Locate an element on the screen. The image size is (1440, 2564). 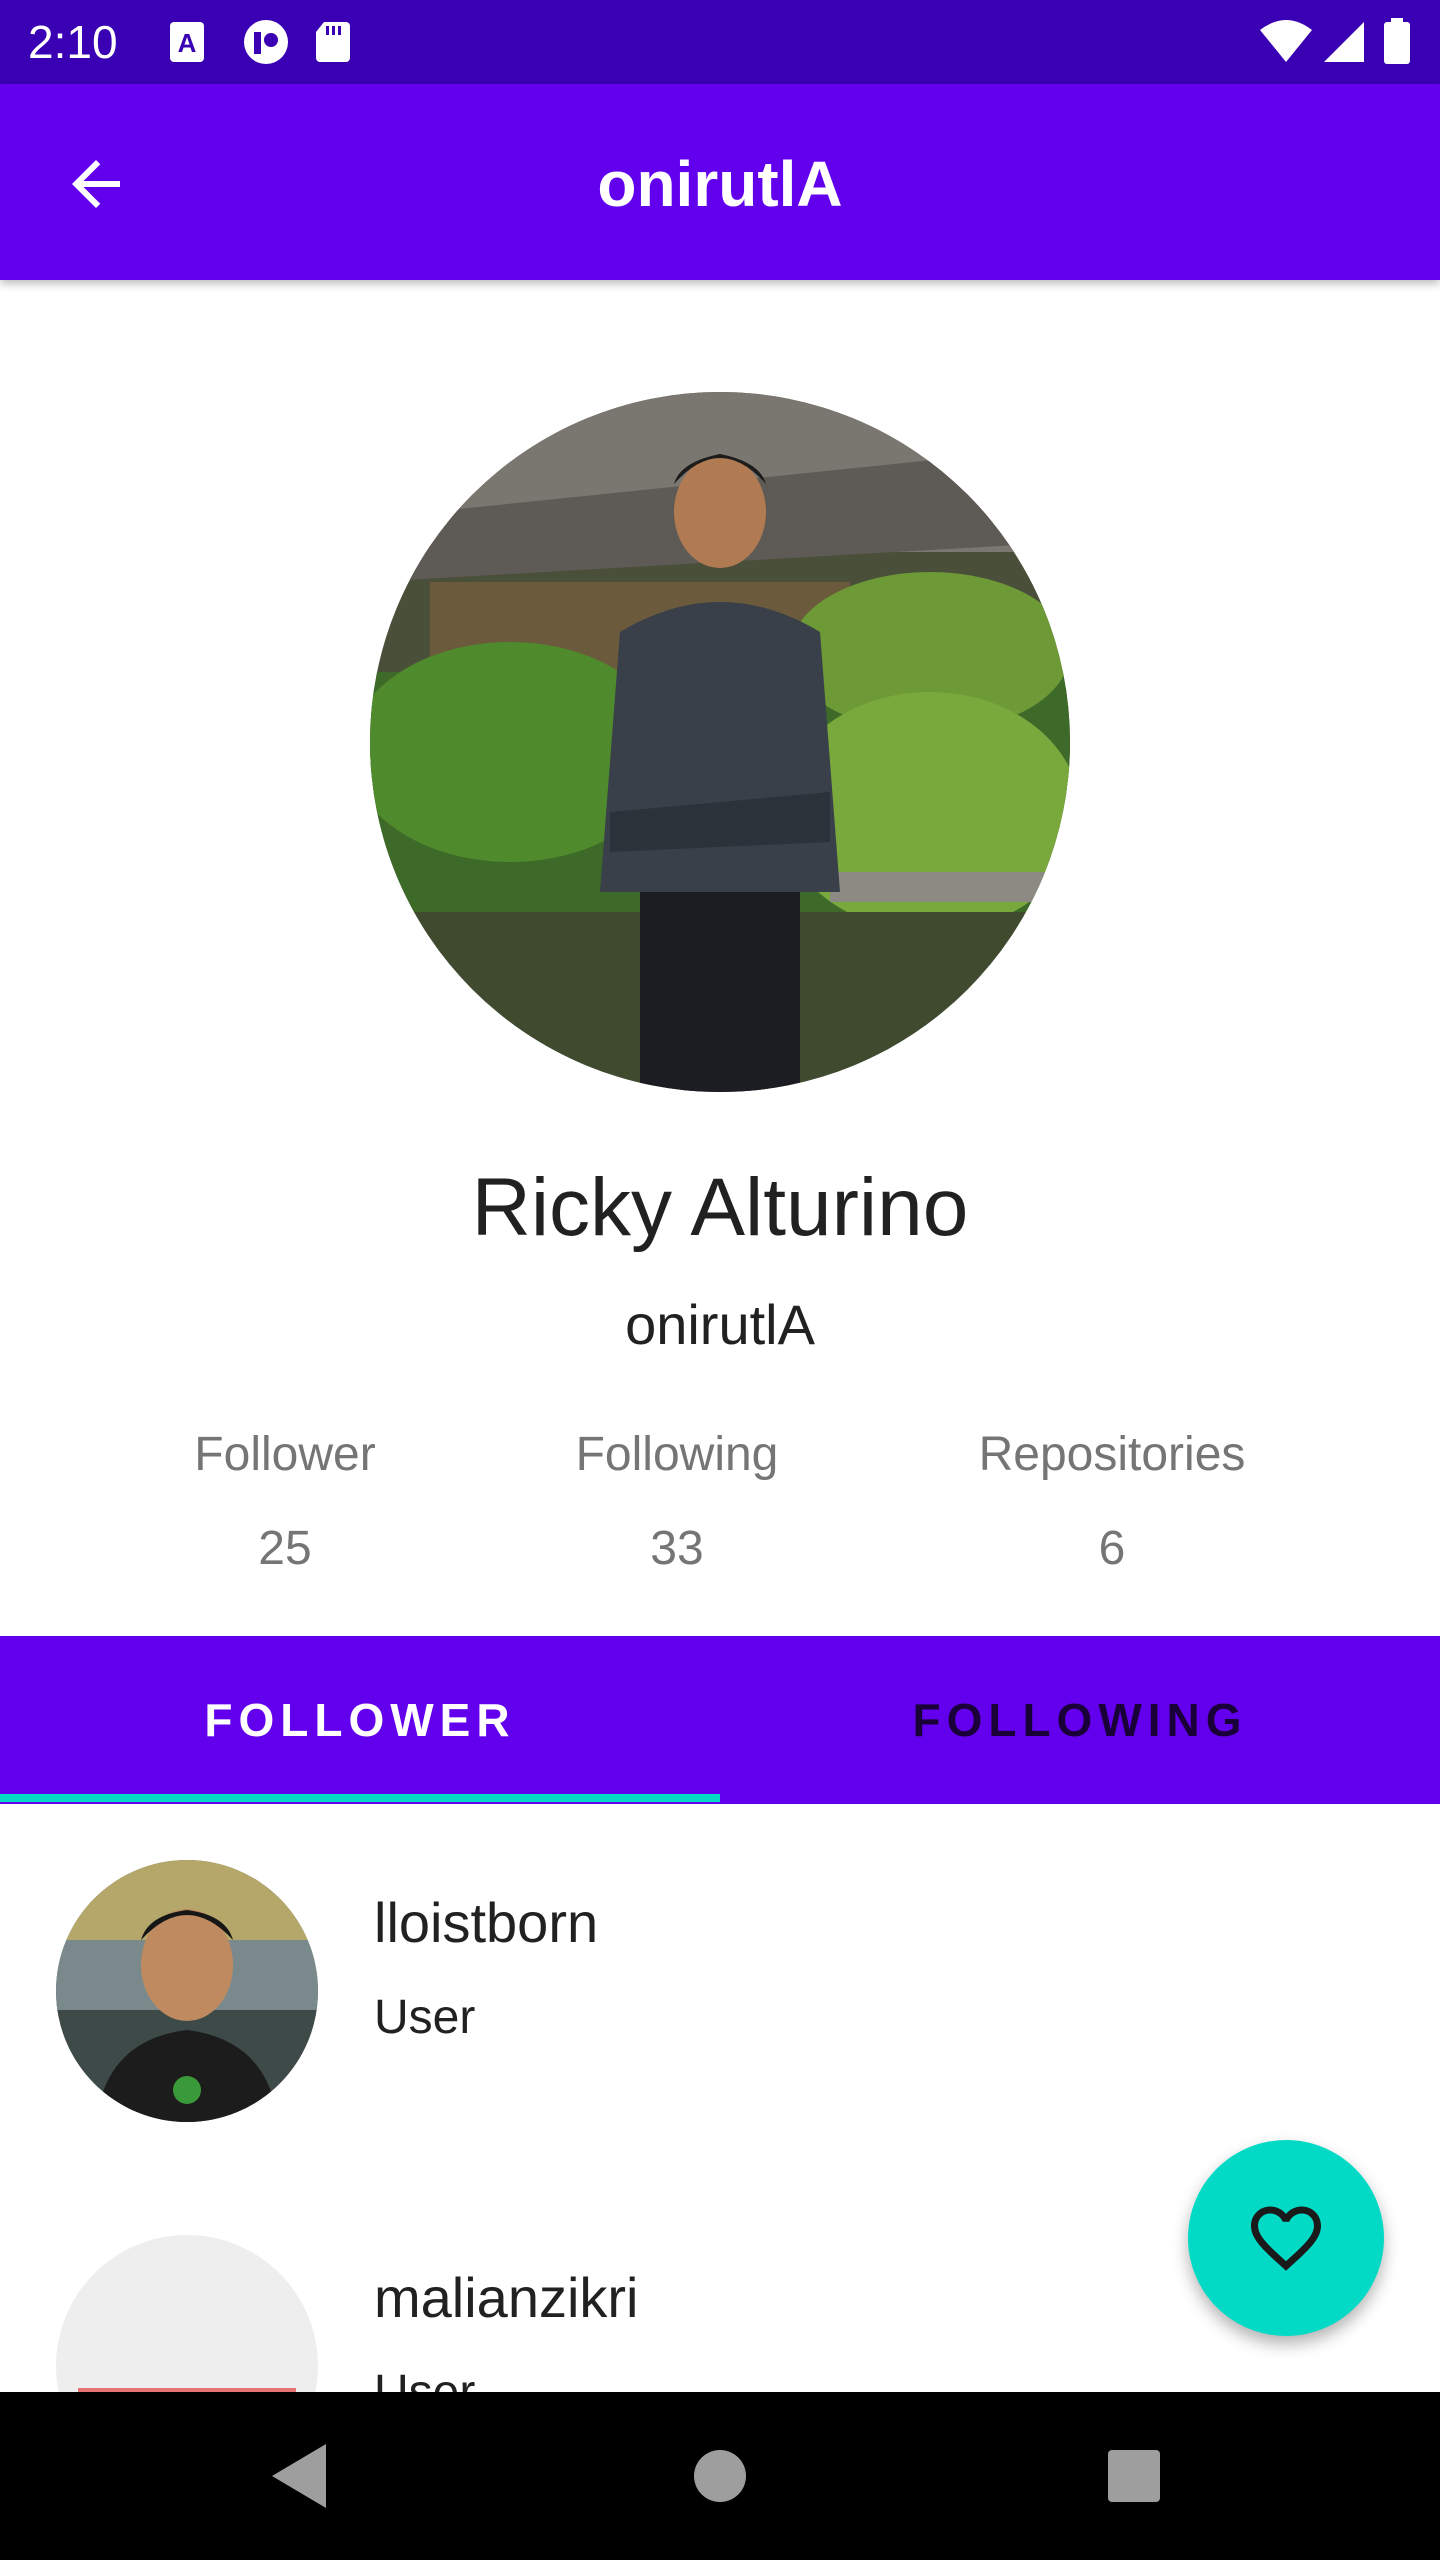
tab-indicator is located at coordinates (360, 1798).